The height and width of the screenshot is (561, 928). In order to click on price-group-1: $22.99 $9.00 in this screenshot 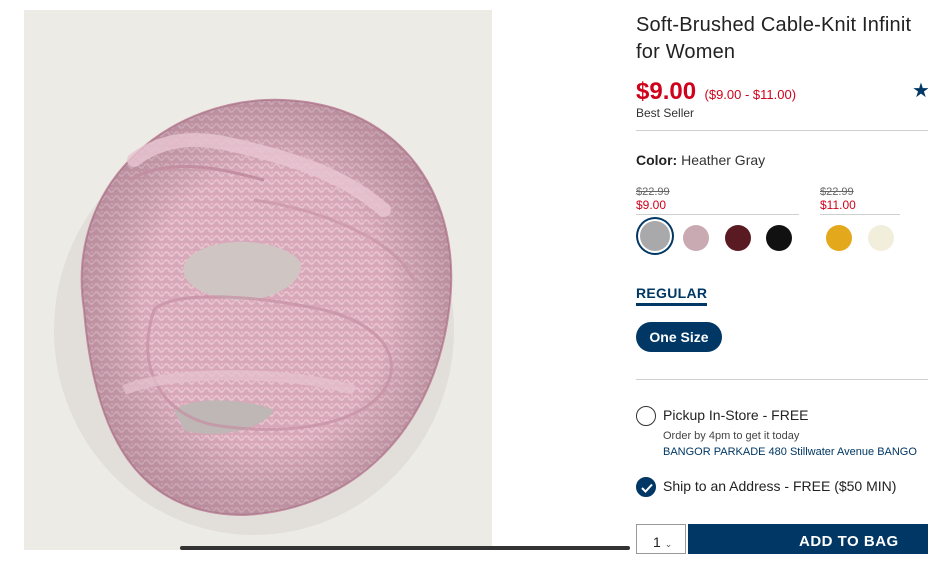, I will do `click(653, 199)`.